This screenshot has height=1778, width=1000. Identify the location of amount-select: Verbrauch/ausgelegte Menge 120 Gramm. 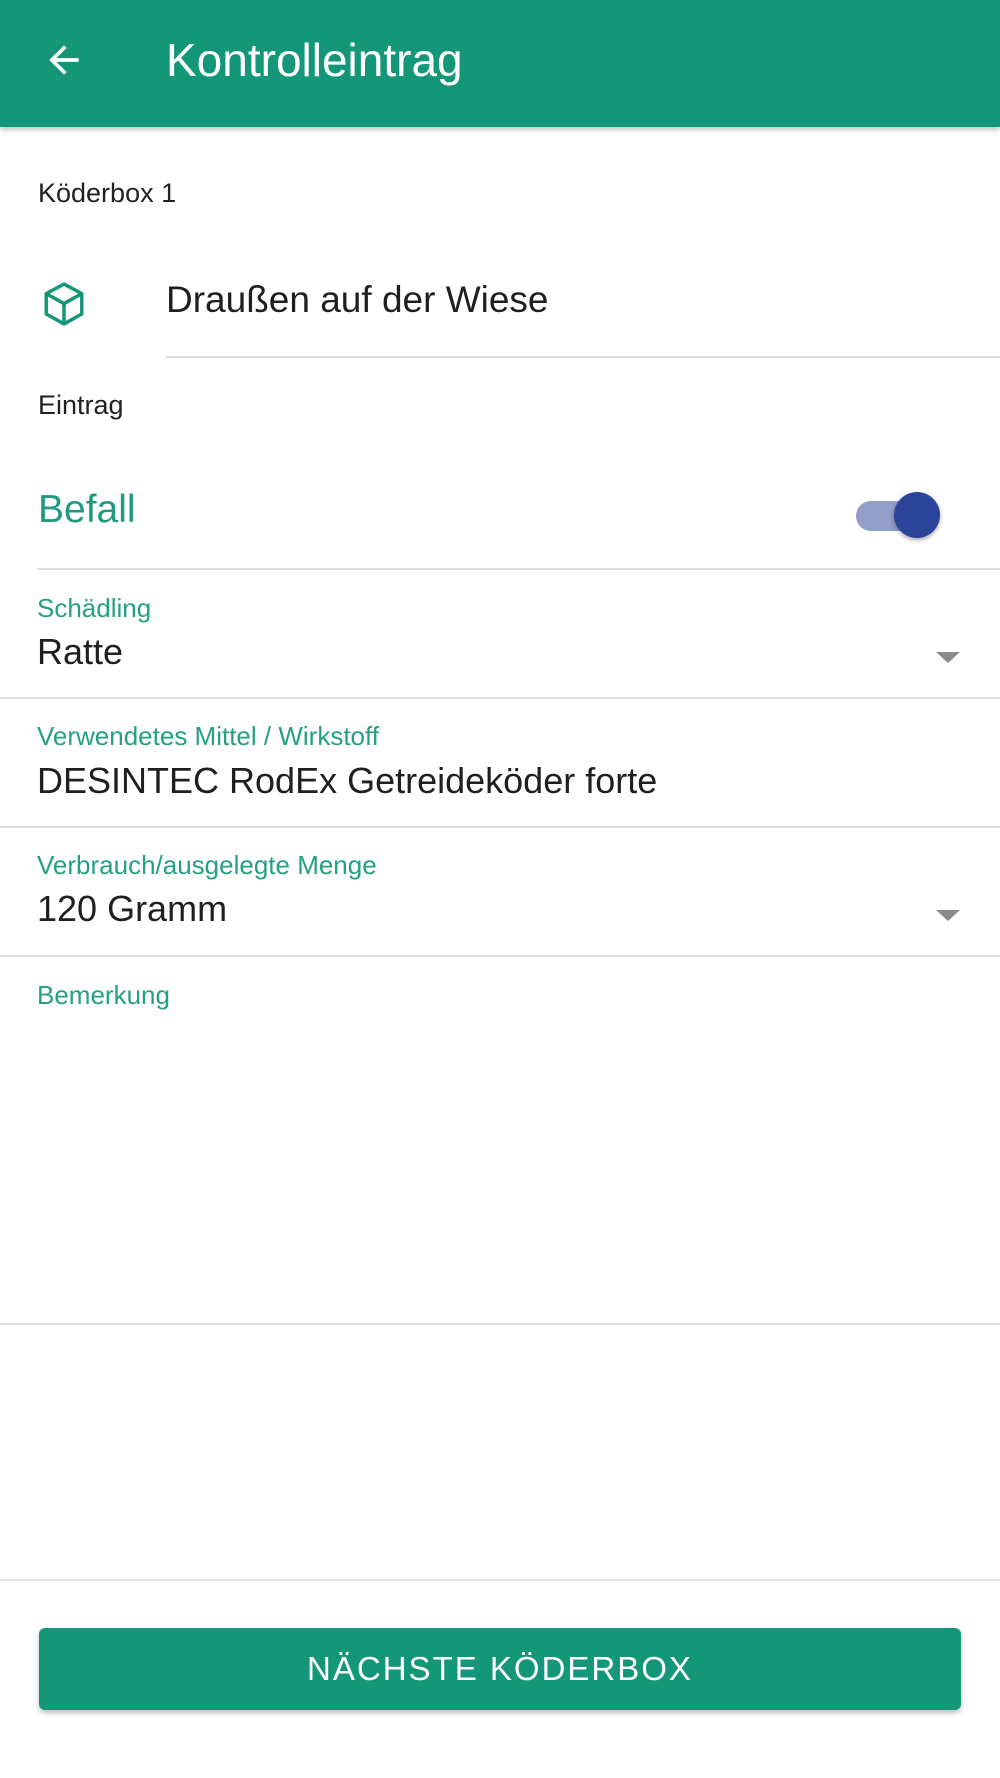
(500, 891).